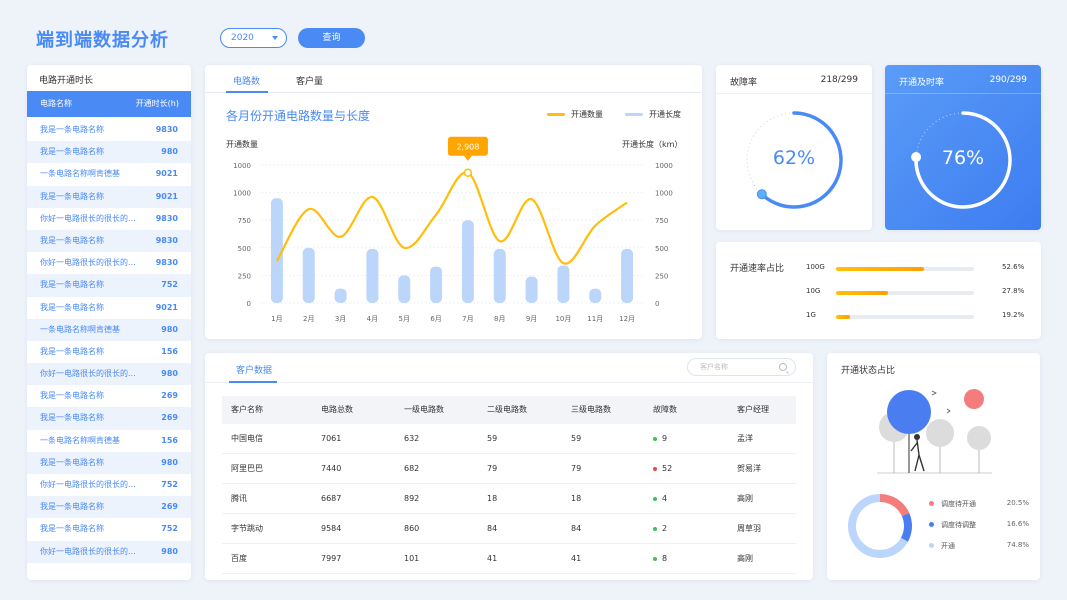  Describe the element at coordinates (667, 468) in the screenshot. I see `fault-count: 52` at that location.